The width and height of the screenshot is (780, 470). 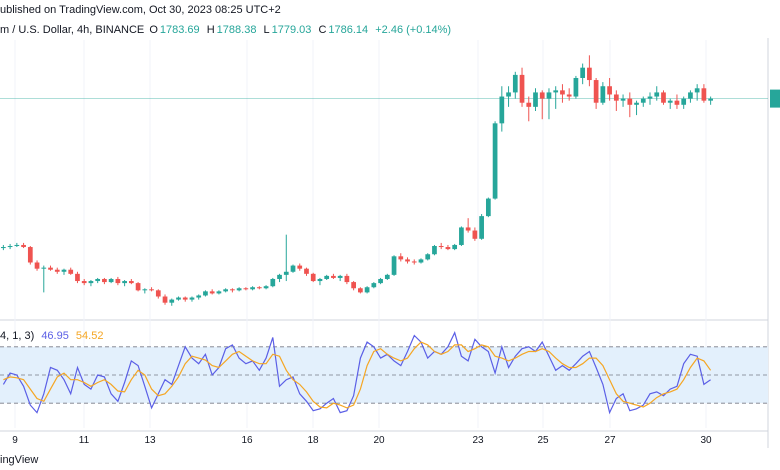 What do you see at coordinates (247, 440) in the screenshot?
I see `time-axis-label: 16` at bounding box center [247, 440].